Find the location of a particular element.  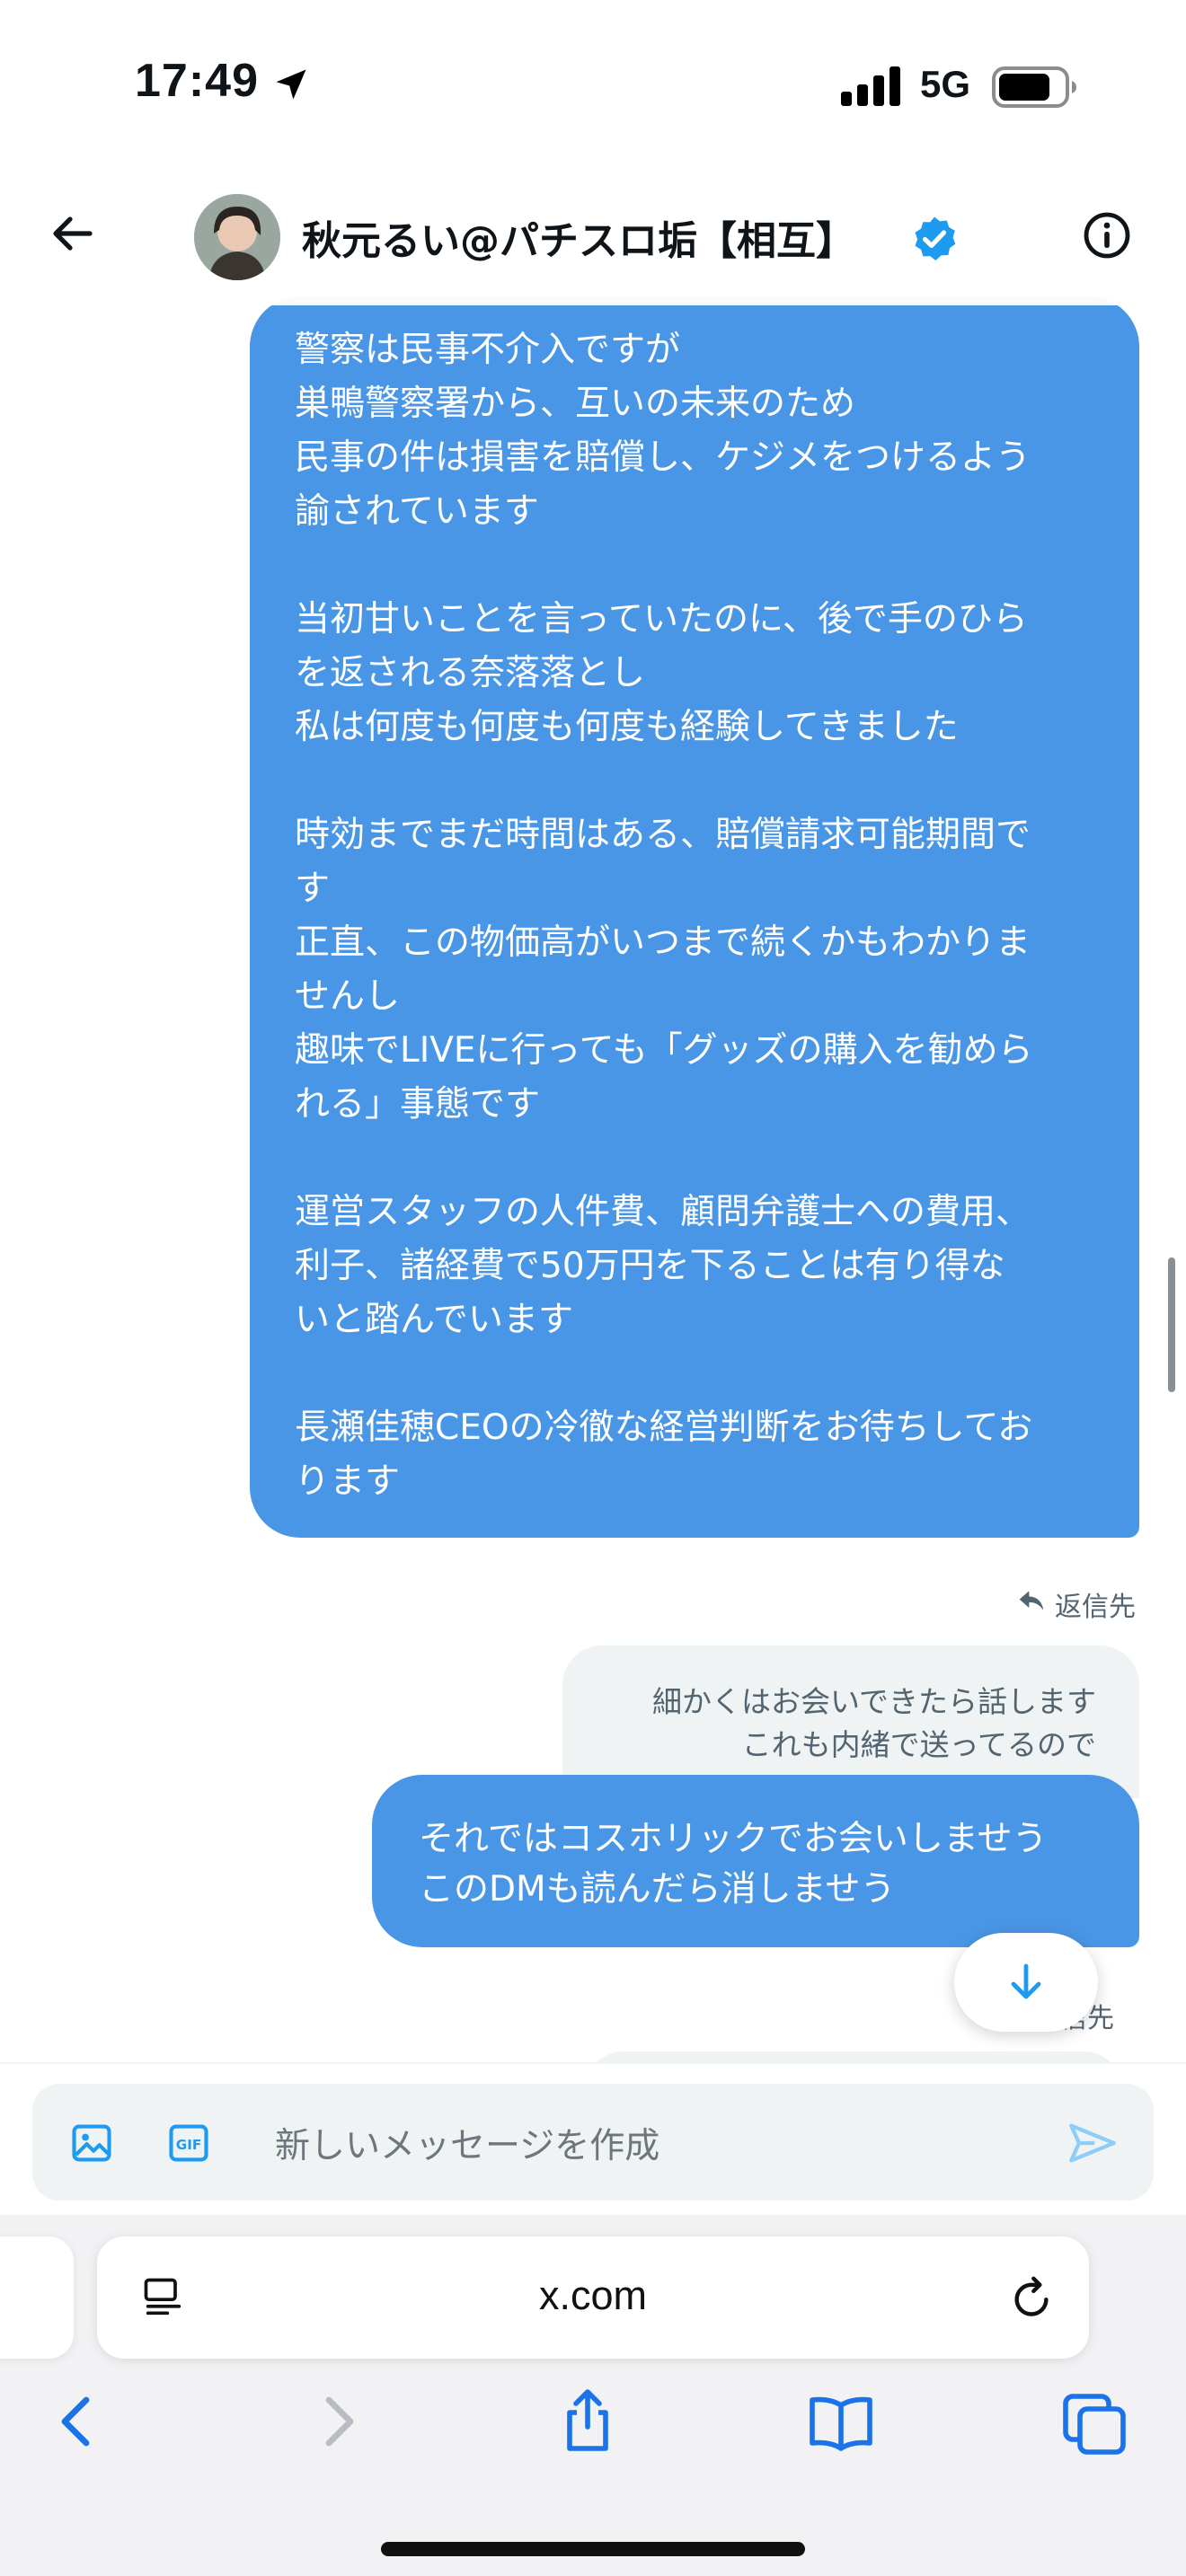

message-line: を返される奈落落とし is located at coordinates (470, 673).